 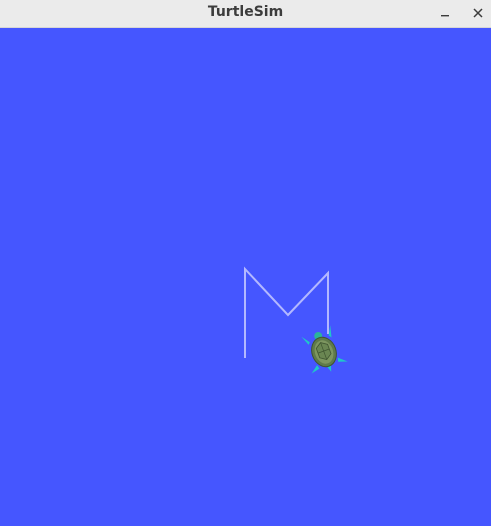 I want to click on close-icon, so click(x=478, y=13).